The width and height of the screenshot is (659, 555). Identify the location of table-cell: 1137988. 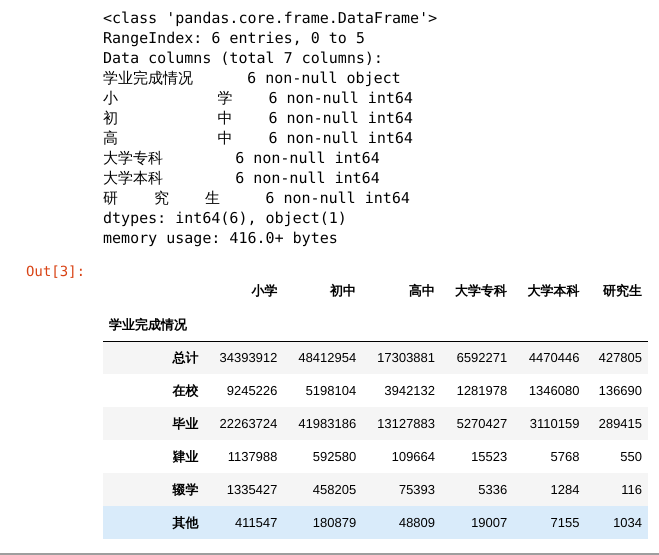
(244, 456).